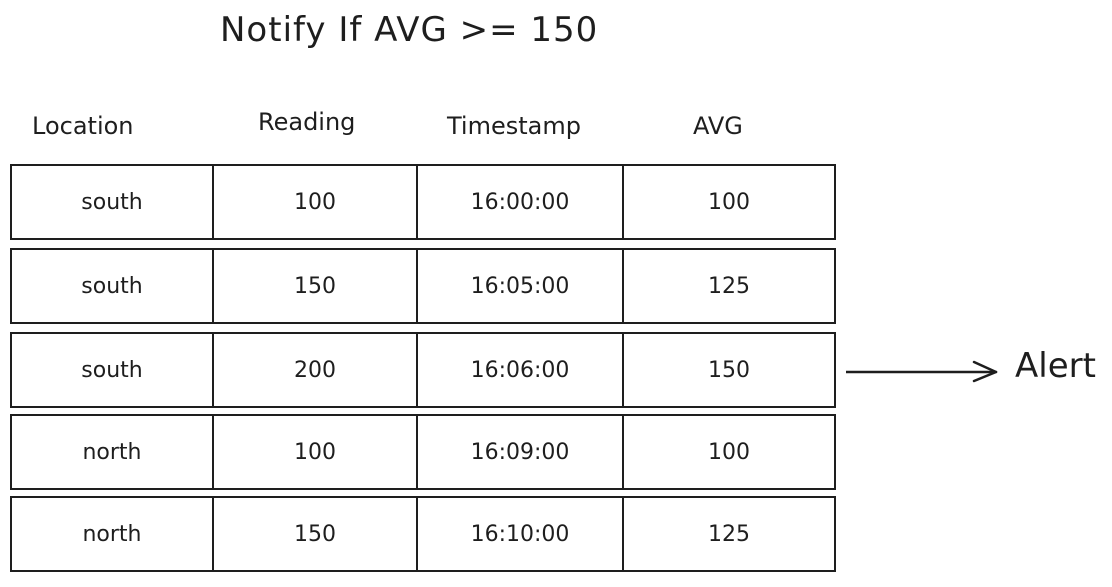 The height and width of the screenshot is (587, 1112). I want to click on cell-reading: 200, so click(316, 370).